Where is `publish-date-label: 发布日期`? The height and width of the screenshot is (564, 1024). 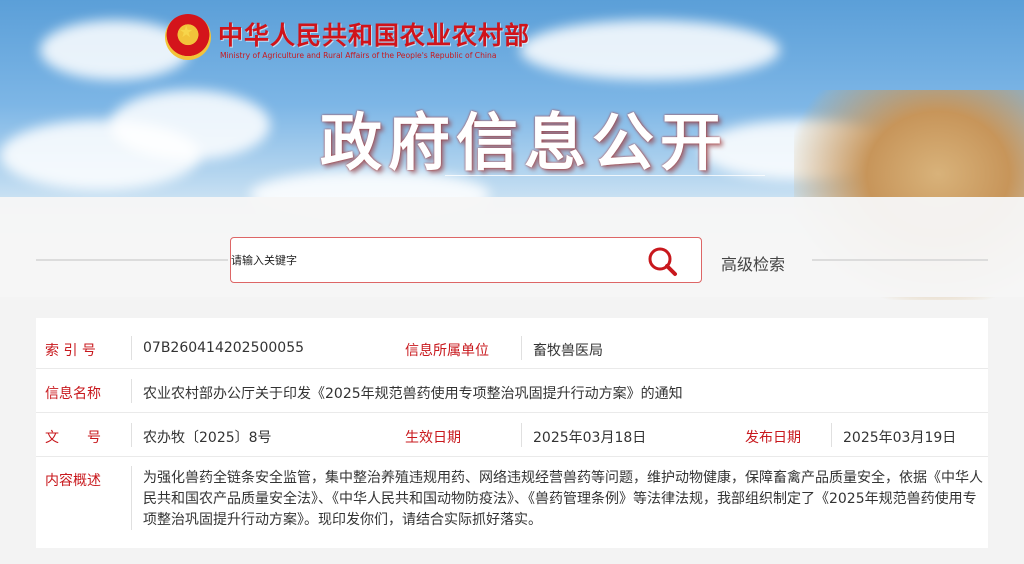
publish-date-label: 发布日期 is located at coordinates (773, 438).